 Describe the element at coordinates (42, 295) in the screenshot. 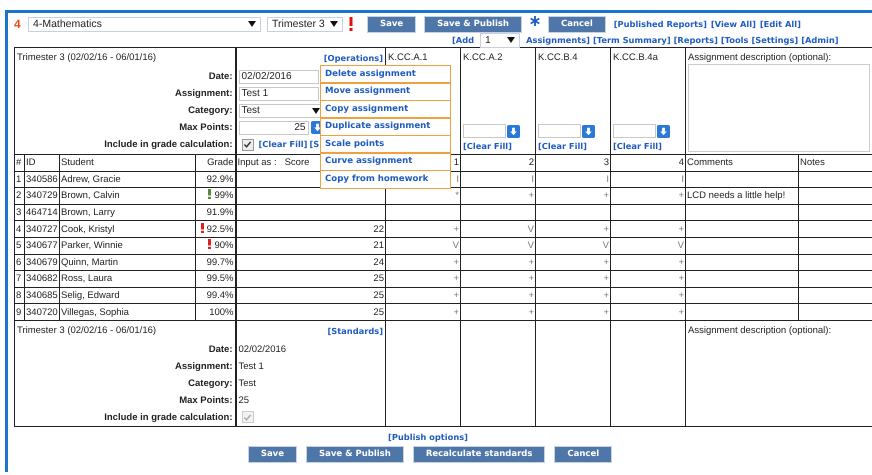

I see `table-cell: 340685` at that location.